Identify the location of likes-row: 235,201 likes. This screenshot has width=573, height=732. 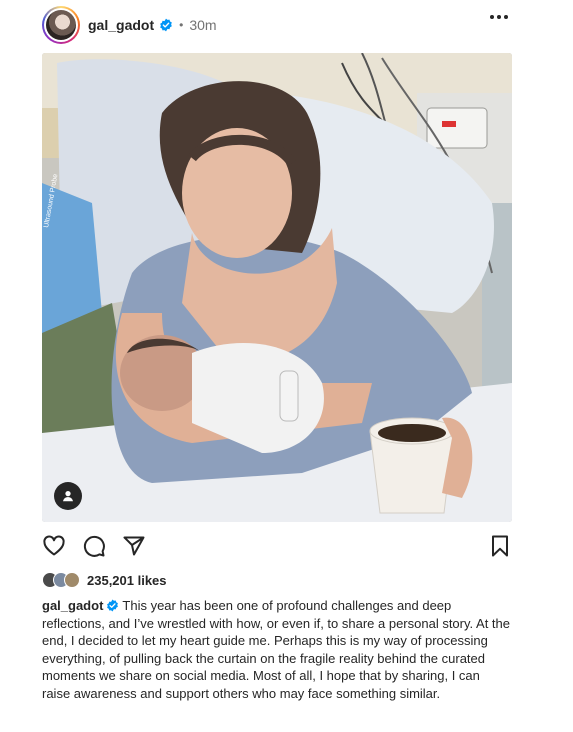
(104, 580).